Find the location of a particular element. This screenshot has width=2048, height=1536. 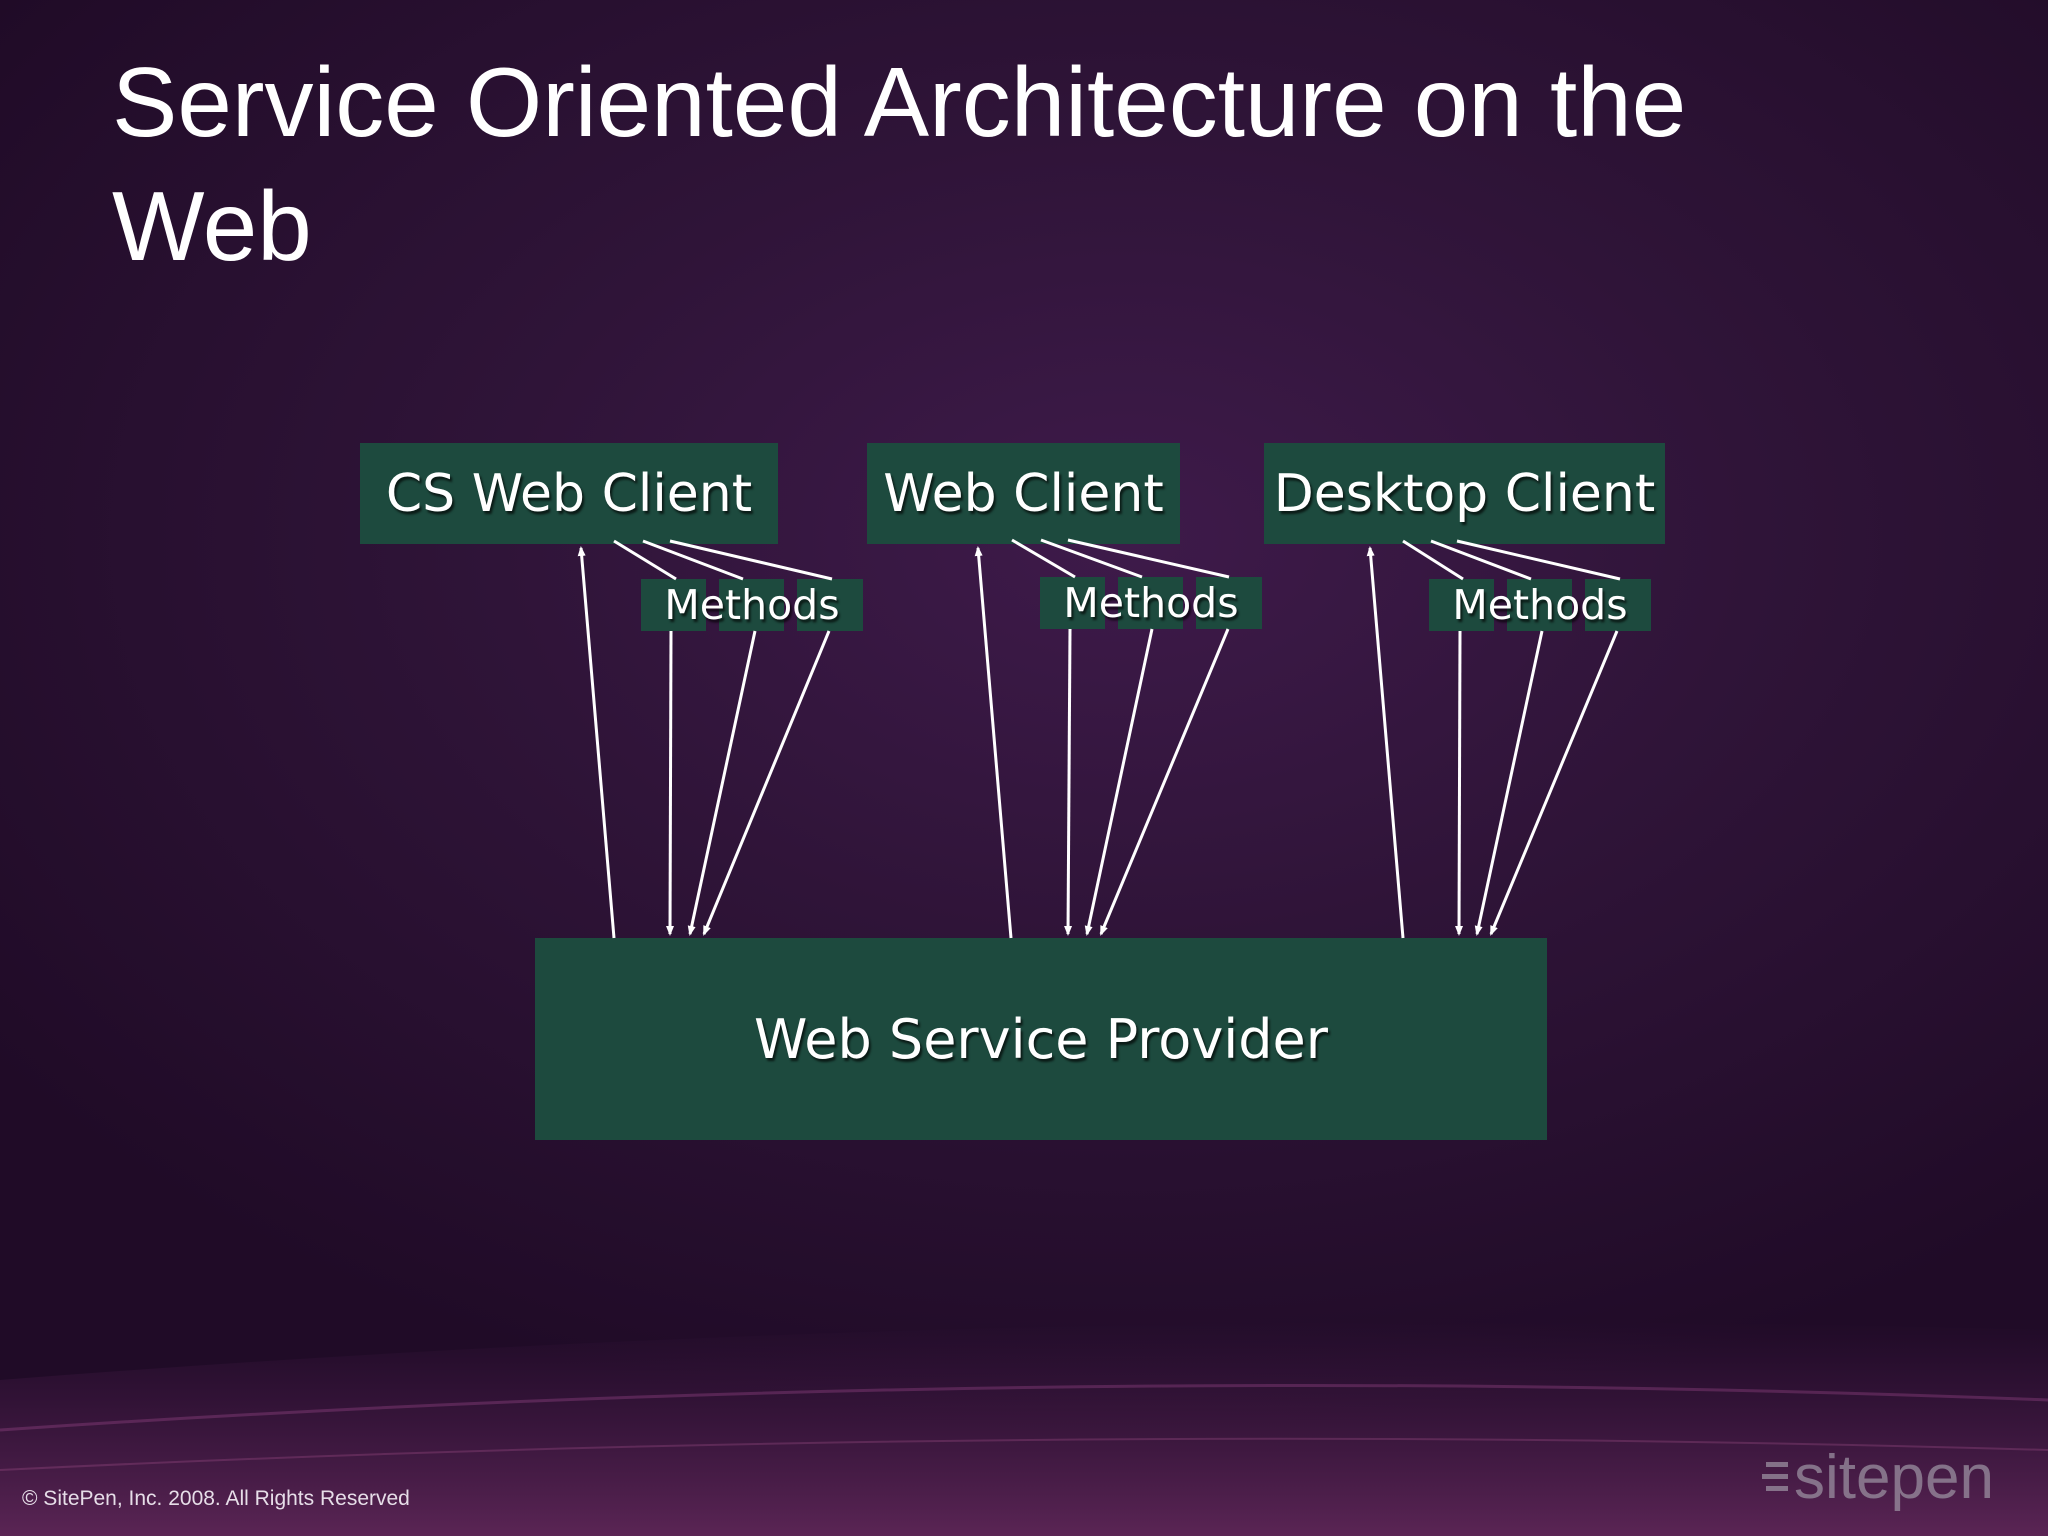

sitepen-logo: sitepen is located at coordinates (1878, 1477).